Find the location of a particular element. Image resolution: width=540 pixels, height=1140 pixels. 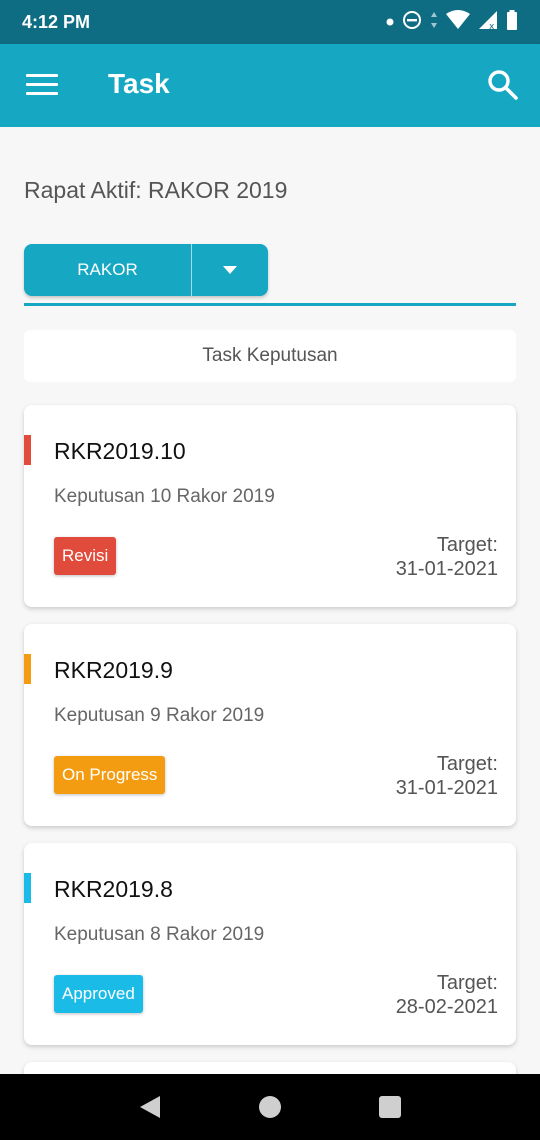

status-time: 4:12 PM is located at coordinates (56, 21).